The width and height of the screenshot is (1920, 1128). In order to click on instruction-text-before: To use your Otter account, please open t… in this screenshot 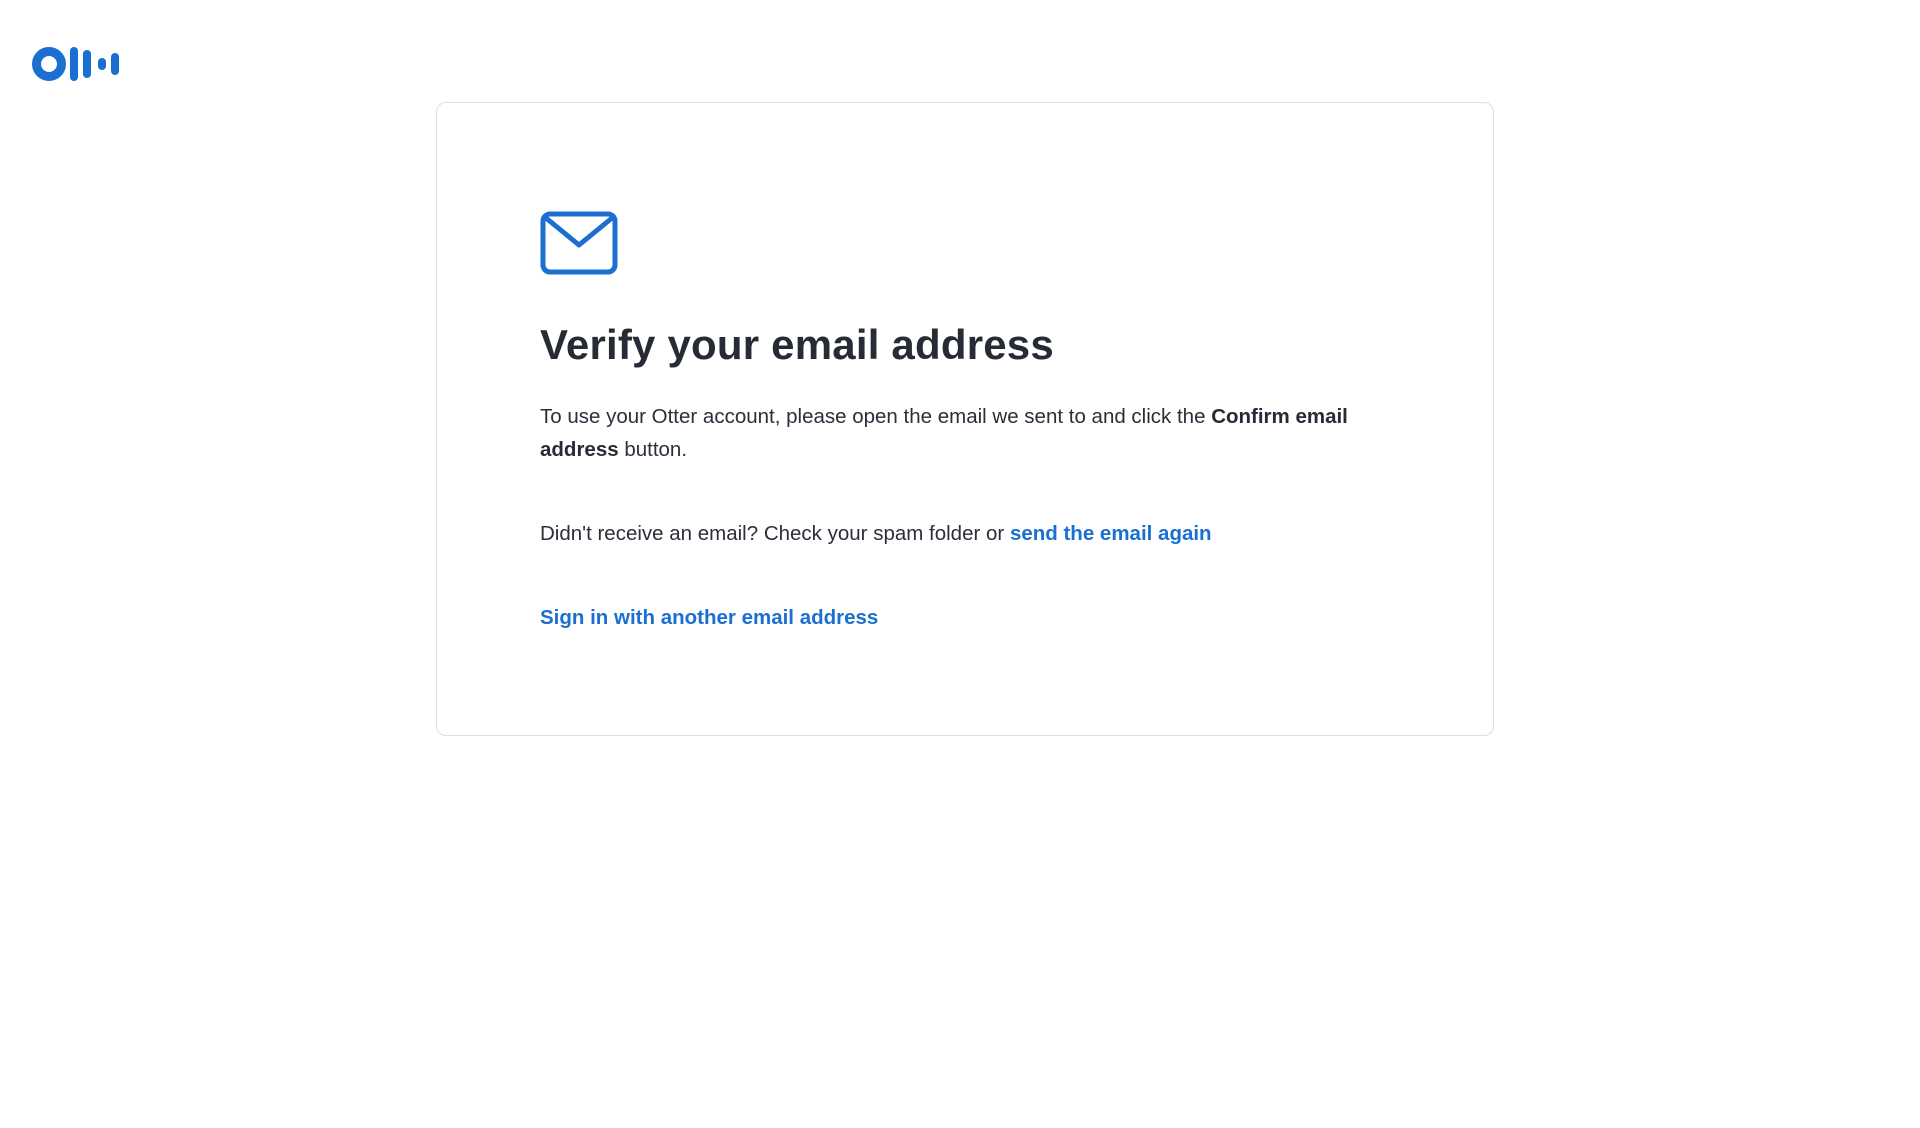, I will do `click(876, 416)`.